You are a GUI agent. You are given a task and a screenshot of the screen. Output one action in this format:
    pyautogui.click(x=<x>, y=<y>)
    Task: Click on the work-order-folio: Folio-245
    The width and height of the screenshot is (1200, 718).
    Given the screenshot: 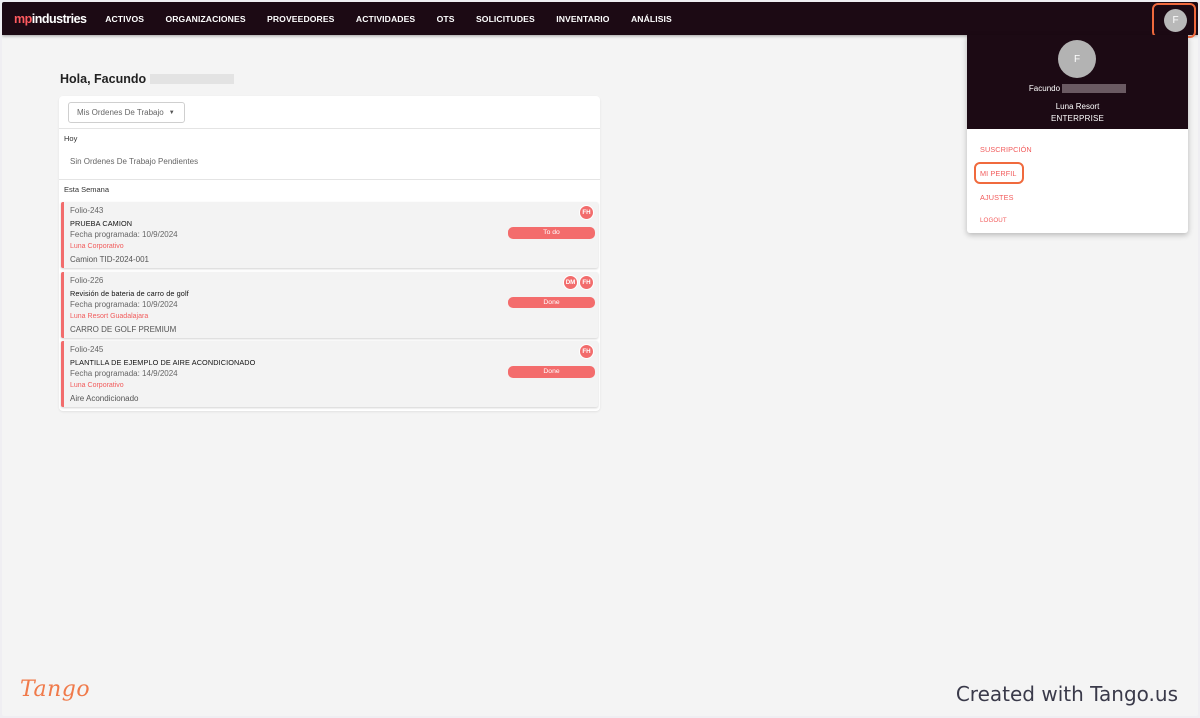 What is the action you would take?
    pyautogui.click(x=87, y=349)
    